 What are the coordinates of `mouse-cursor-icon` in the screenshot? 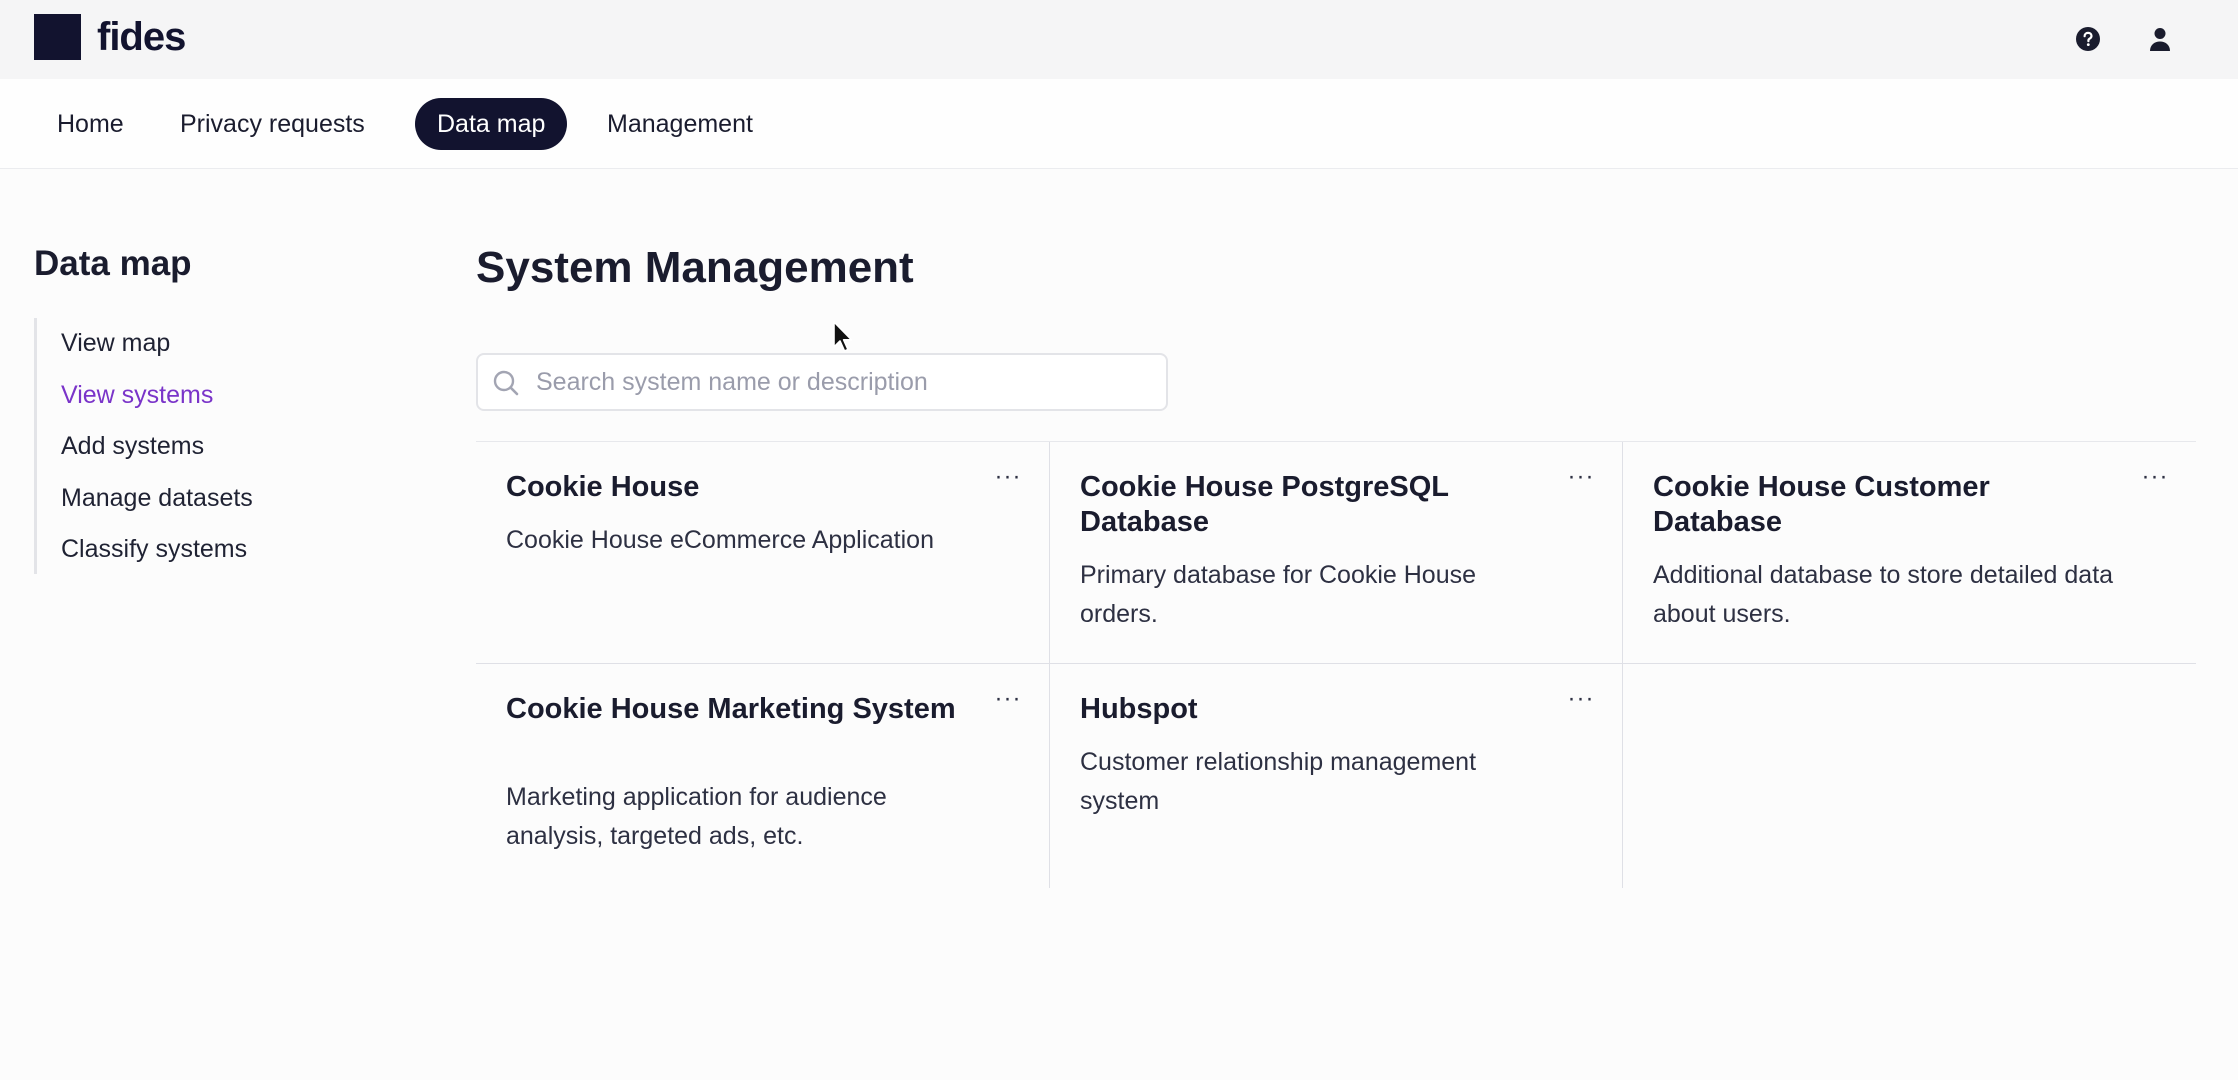 It's located at (843, 336).